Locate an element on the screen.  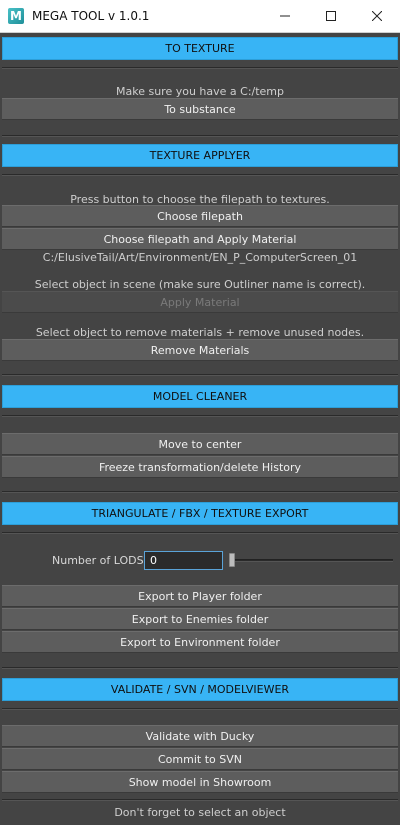
texture-applyer-header: TEXTURE APPLYER is located at coordinates (200, 155).